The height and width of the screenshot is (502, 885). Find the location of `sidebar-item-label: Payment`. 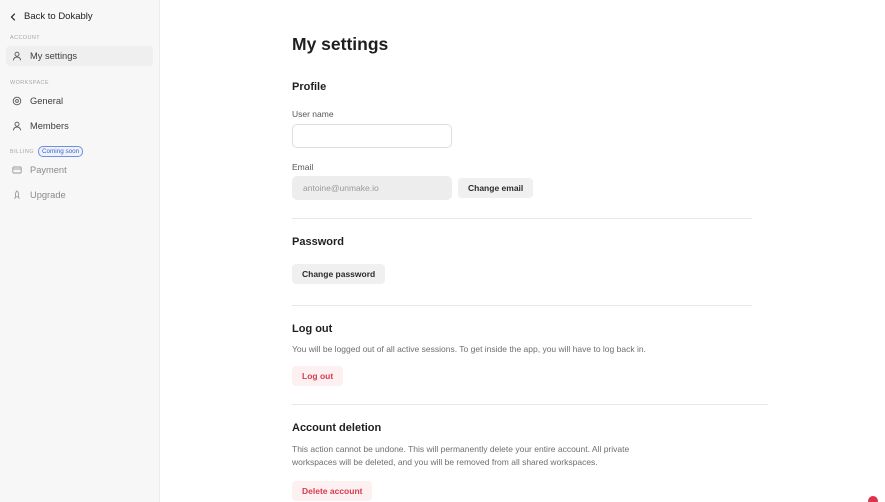

sidebar-item-label: Payment is located at coordinates (48, 170).